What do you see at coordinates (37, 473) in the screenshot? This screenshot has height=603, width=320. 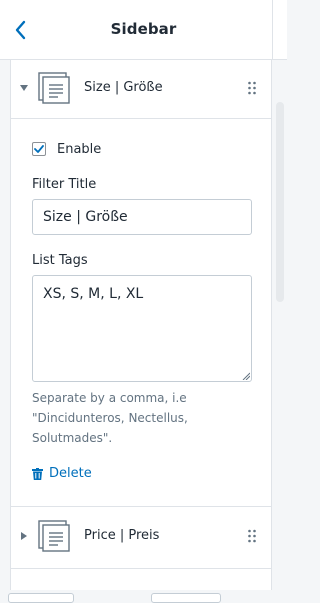 I see `trash-icon` at bounding box center [37, 473].